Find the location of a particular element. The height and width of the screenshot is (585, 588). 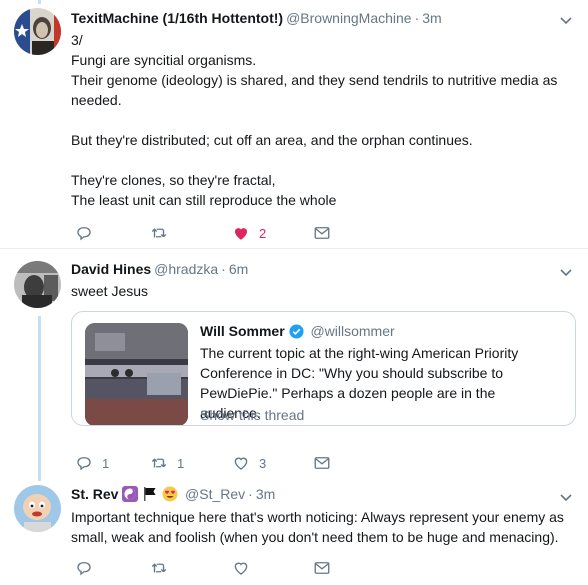

verified-badge-icon is located at coordinates (296, 331).